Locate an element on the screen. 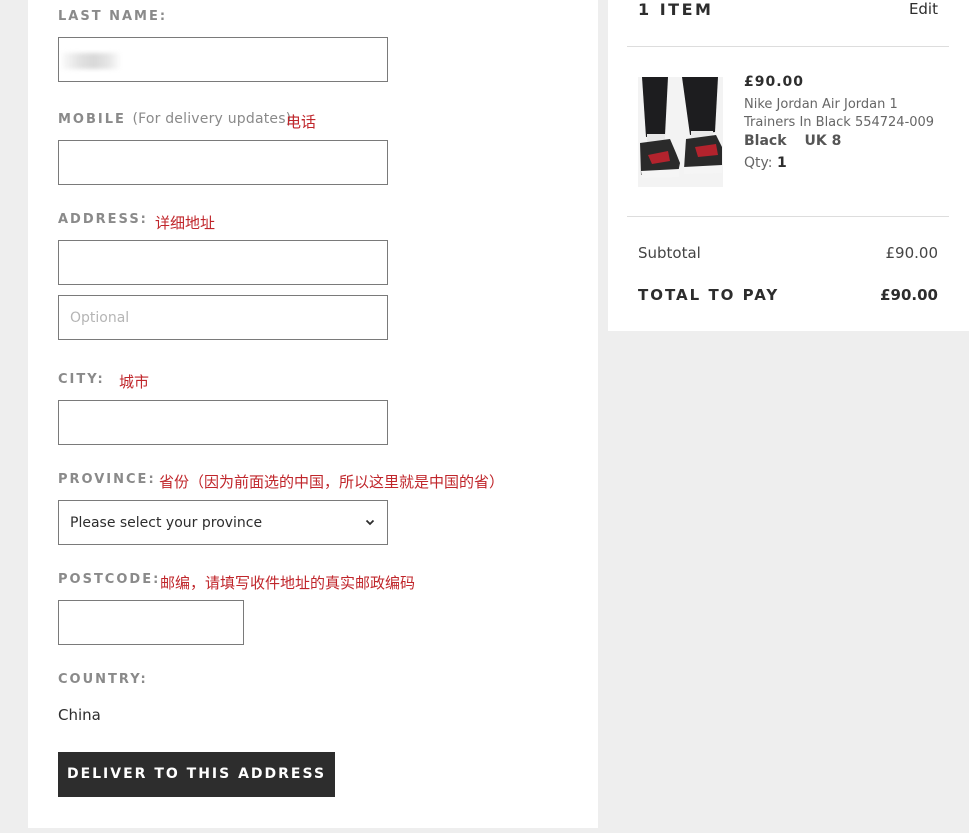  province-select: Please select your province is located at coordinates (223, 522).